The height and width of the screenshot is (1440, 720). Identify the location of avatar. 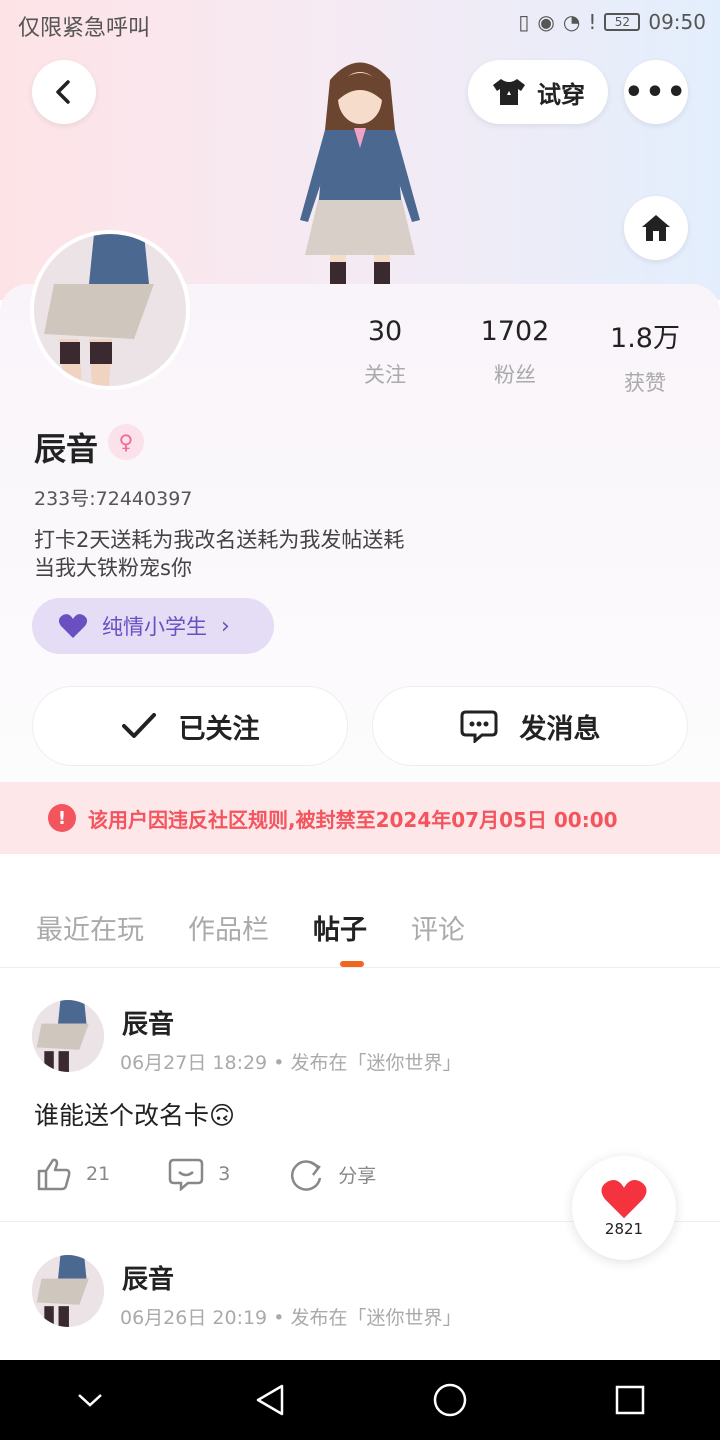
(110, 310).